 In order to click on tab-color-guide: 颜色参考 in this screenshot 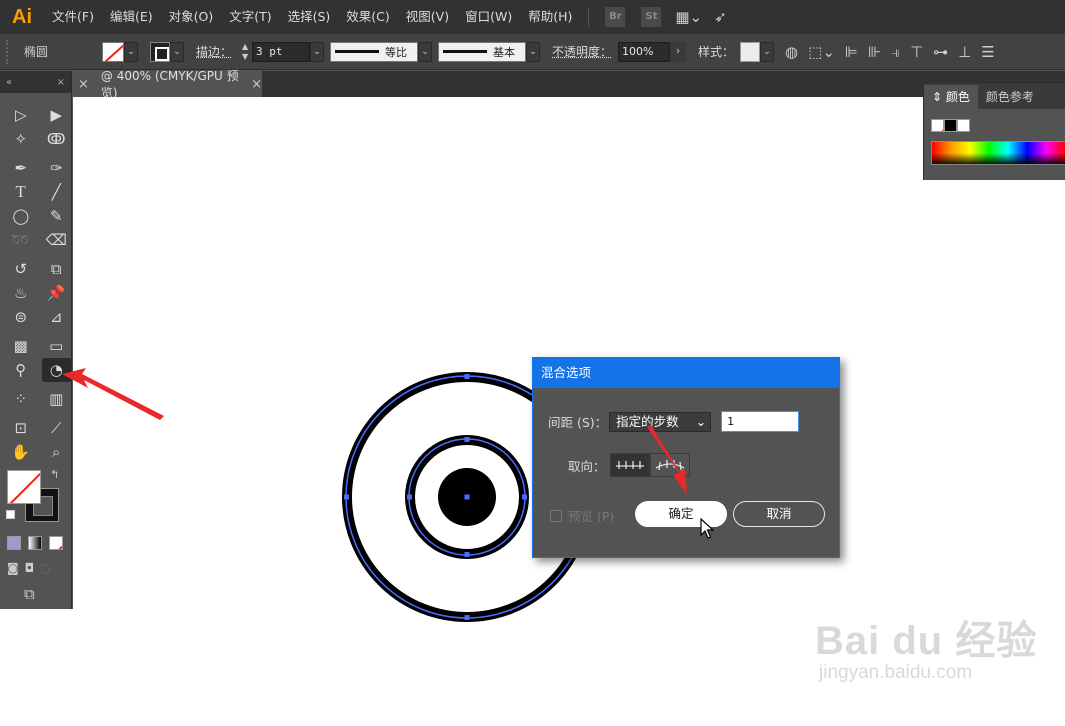, I will do `click(1010, 97)`.